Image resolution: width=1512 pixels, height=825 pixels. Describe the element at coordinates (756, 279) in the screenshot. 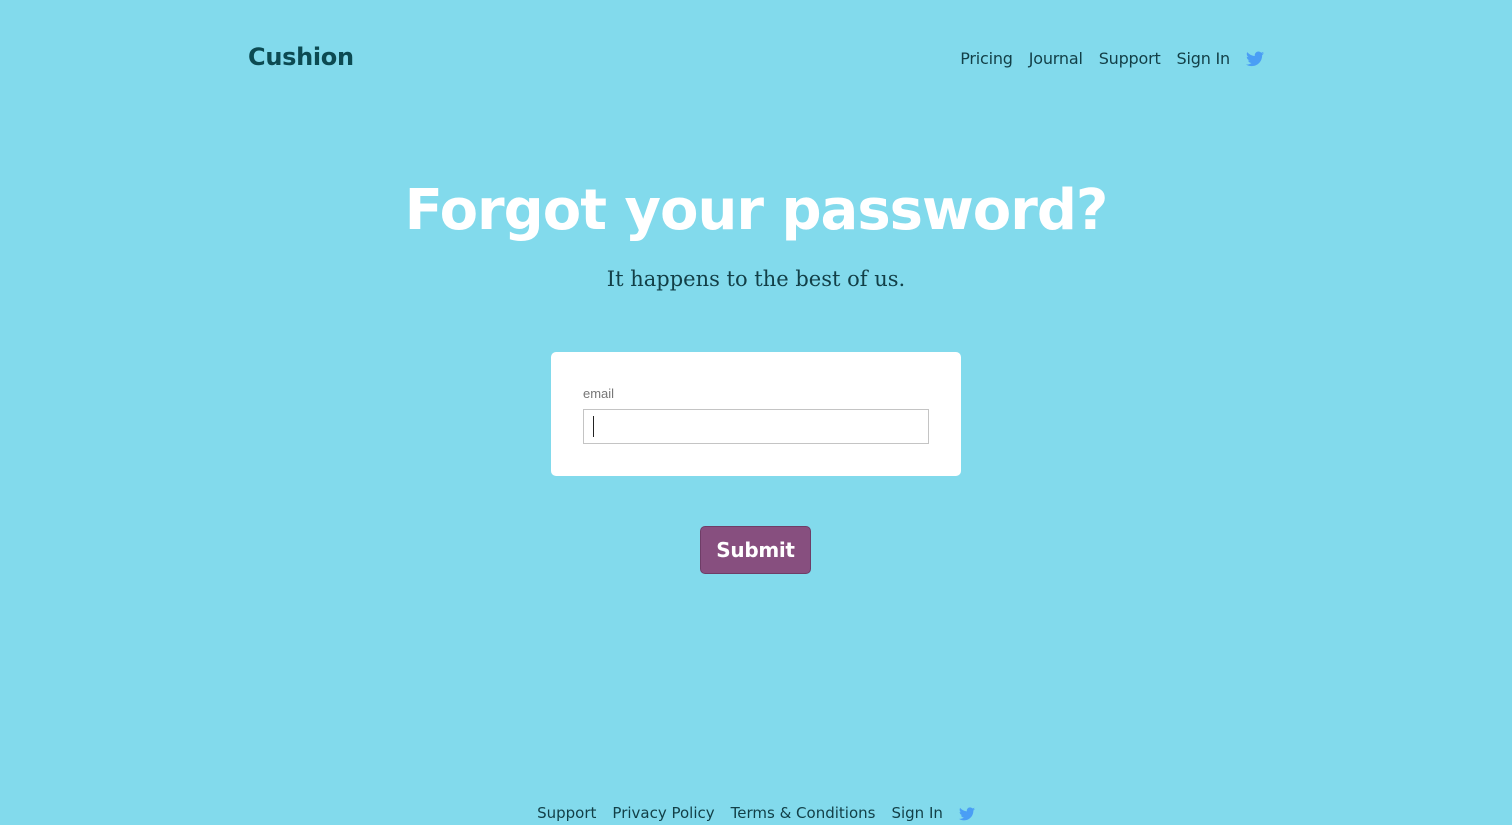

I see `page-subtitle: It happens to the best of us.` at that location.